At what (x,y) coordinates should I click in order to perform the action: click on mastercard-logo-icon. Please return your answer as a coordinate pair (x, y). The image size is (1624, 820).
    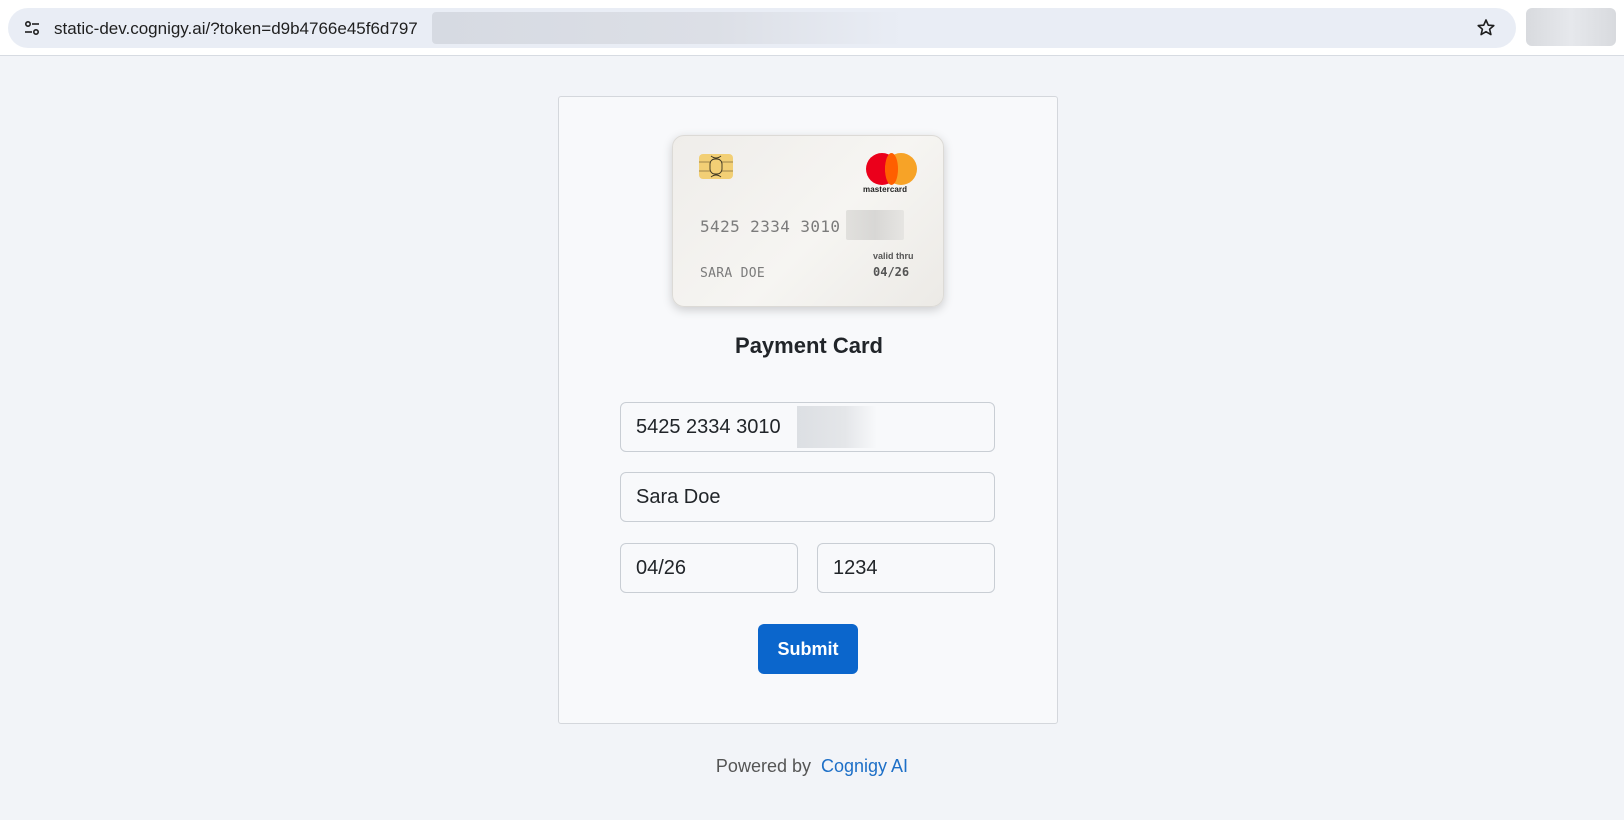
    Looking at the image, I should click on (892, 170).